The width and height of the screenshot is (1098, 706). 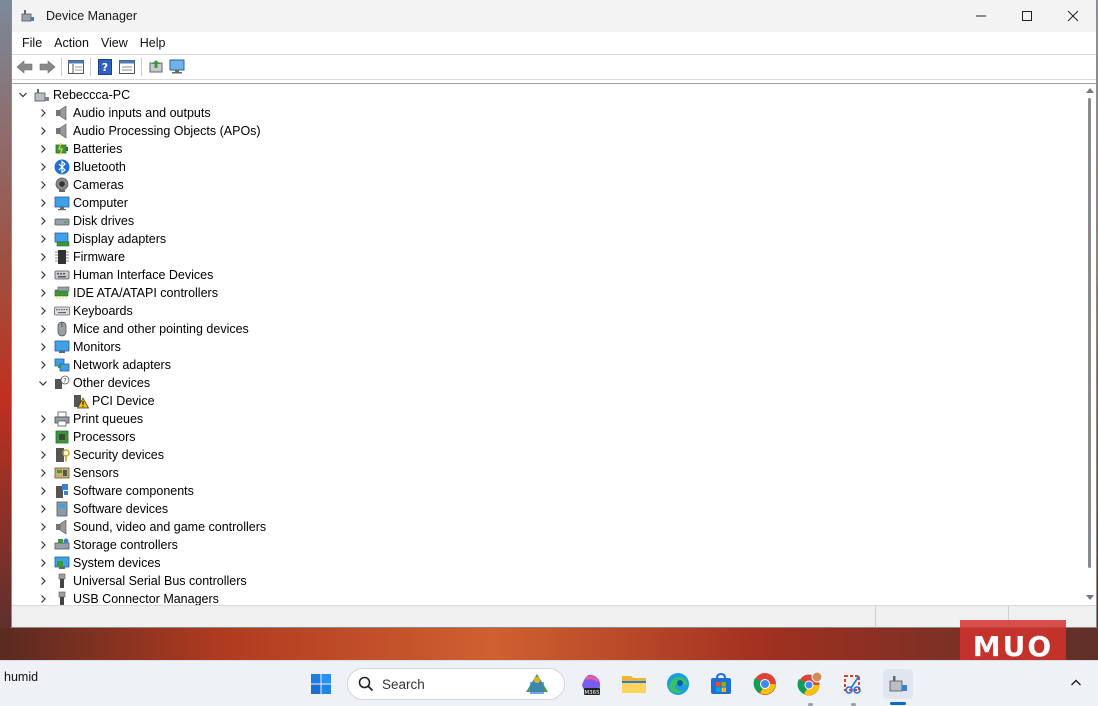 I want to click on tree-item-storage-controllers: Storage controllers, so click(x=547, y=545).